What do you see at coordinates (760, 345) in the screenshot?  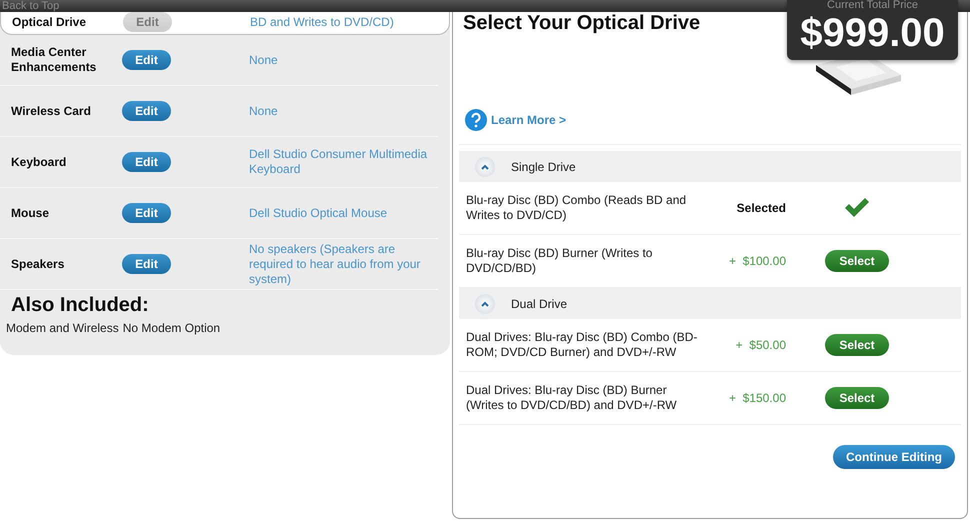 I see `option-price: + $50.00` at bounding box center [760, 345].